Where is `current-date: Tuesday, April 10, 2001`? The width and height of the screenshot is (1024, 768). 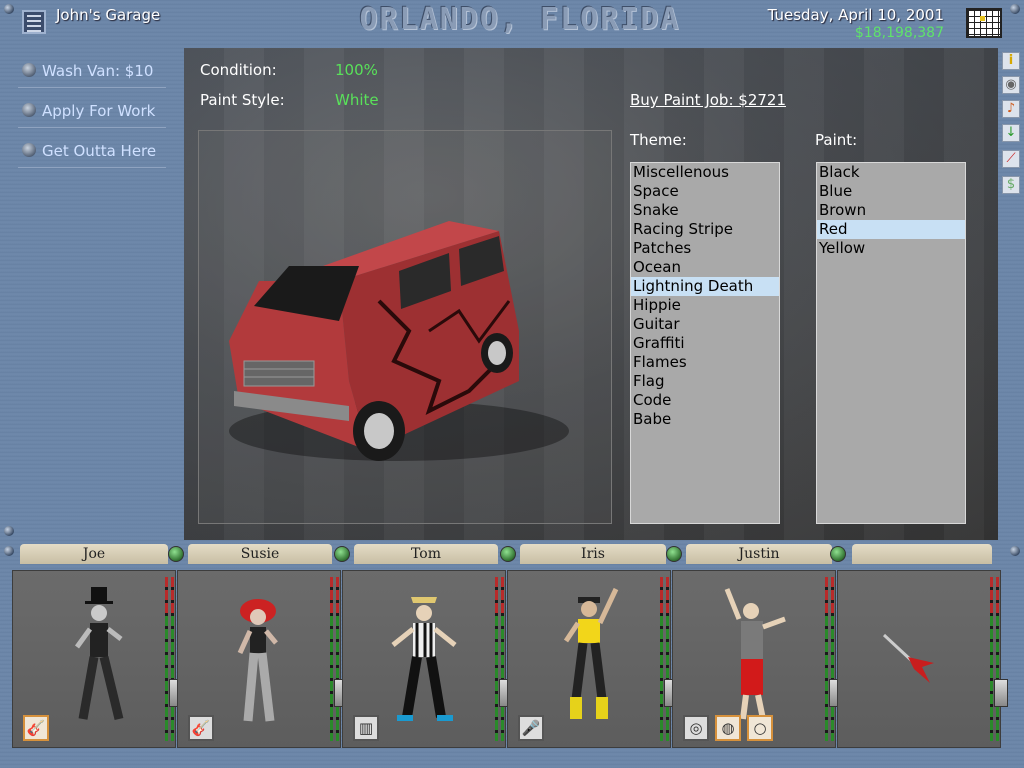 current-date: Tuesday, April 10, 2001 is located at coordinates (855, 15).